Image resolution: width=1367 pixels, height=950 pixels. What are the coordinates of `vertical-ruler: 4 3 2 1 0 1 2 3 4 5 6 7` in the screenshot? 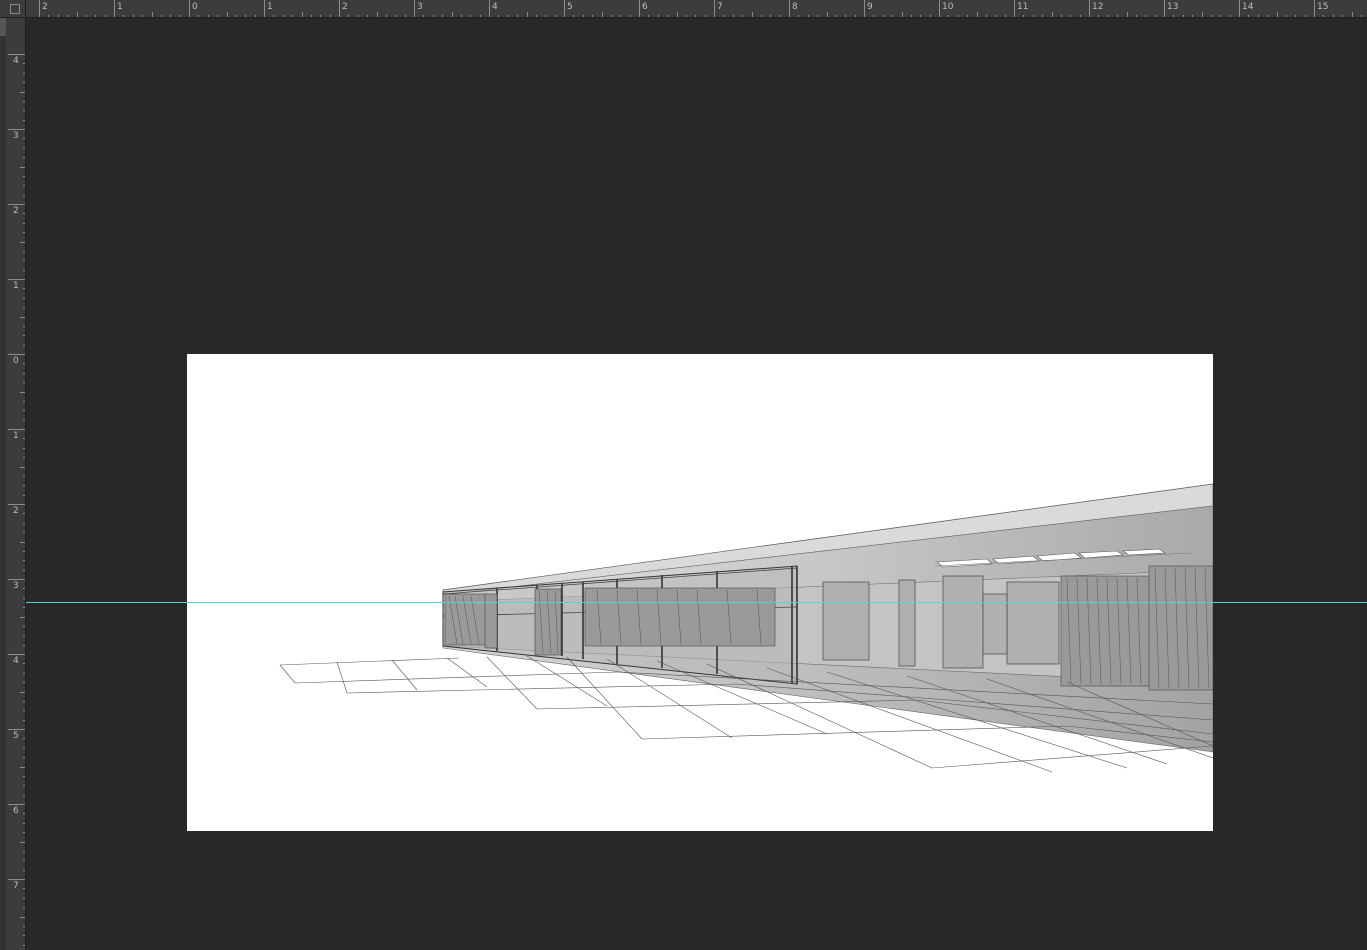 It's located at (13, 484).